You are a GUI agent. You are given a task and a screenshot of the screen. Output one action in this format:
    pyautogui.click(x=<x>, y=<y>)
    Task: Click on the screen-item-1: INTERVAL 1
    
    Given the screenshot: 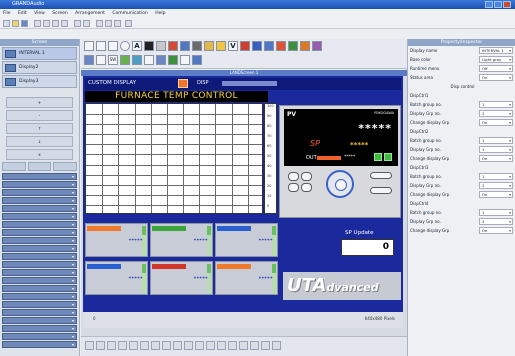 What is the action you would take?
    pyautogui.click(x=39, y=53)
    